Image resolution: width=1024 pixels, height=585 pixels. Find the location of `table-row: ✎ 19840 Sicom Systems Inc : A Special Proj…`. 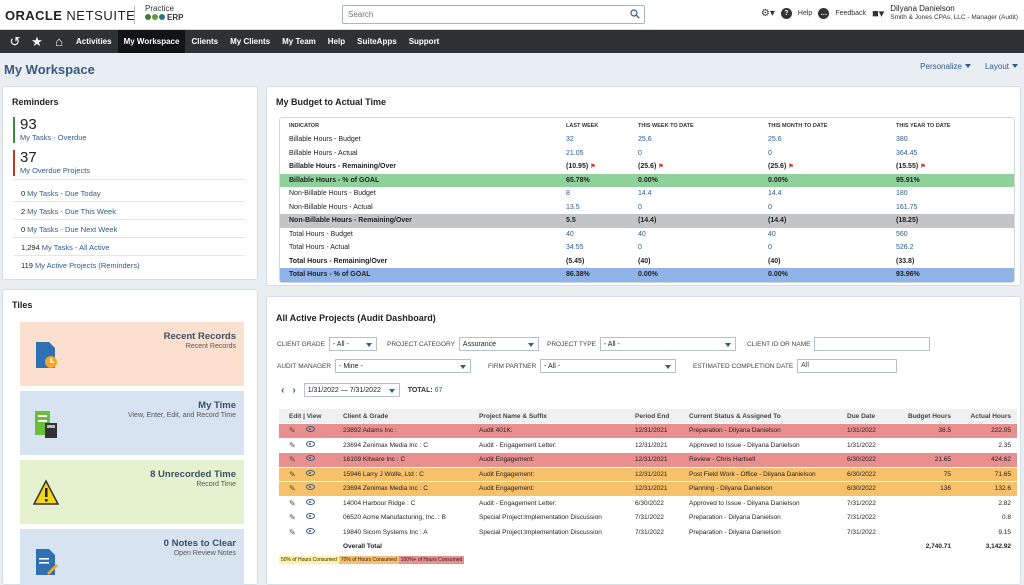

table-row: ✎ 19840 Sicom Systems Inc : A Special Proj… is located at coordinates (648, 533).